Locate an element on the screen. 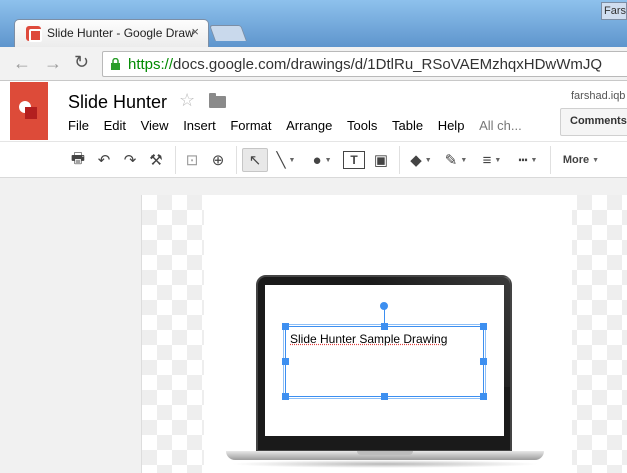  comments-button: Comments is located at coordinates (593, 122).